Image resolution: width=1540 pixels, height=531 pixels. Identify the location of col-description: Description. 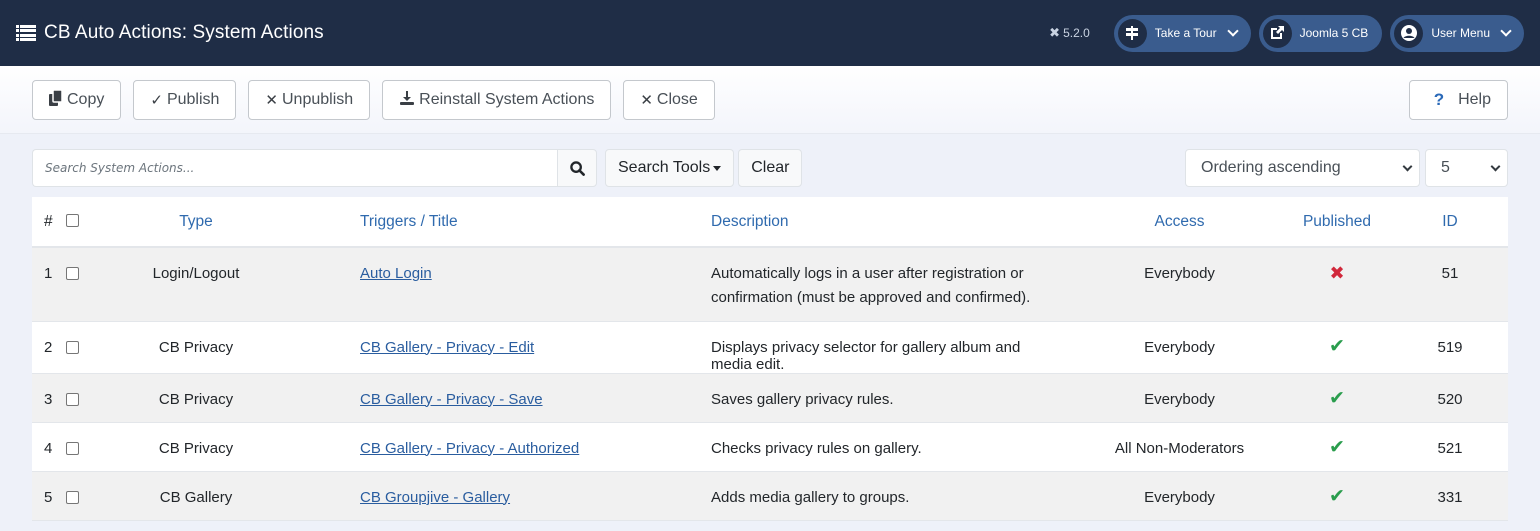
(857, 222).